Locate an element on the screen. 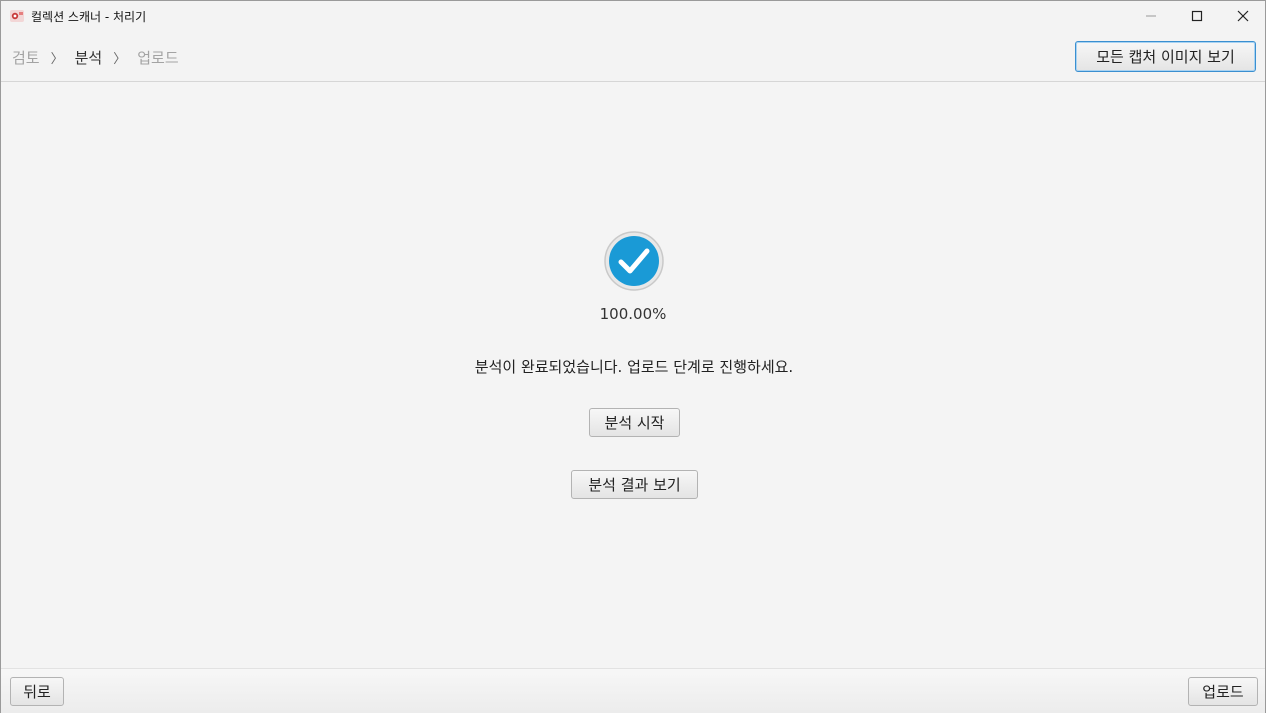 The height and width of the screenshot is (713, 1266). minimize-button is located at coordinates (1151, 16).